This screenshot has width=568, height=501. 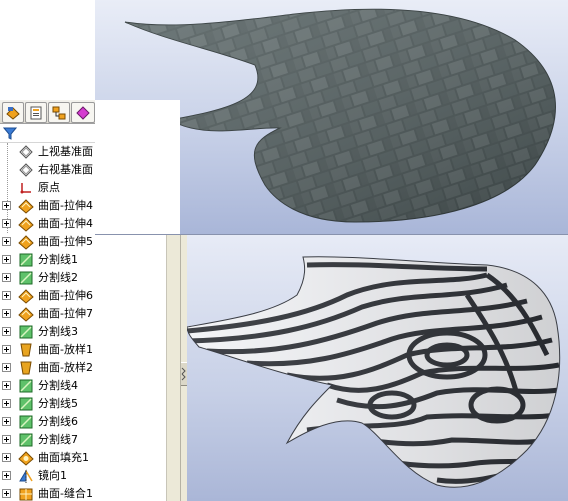 I want to click on mirror-icon, so click(x=26, y=476).